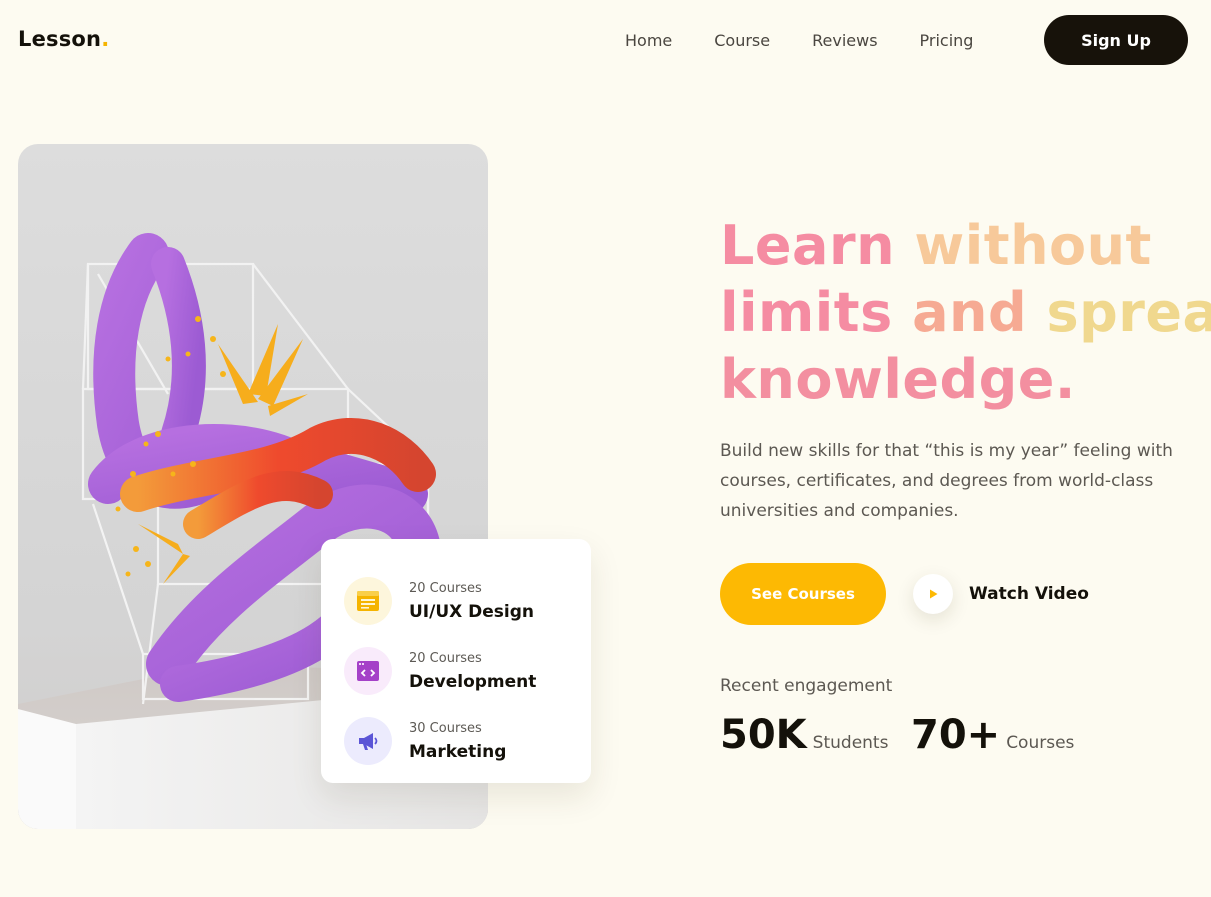 The width and height of the screenshot is (1211, 897). I want to click on stat-unit: Courses, so click(1040, 743).